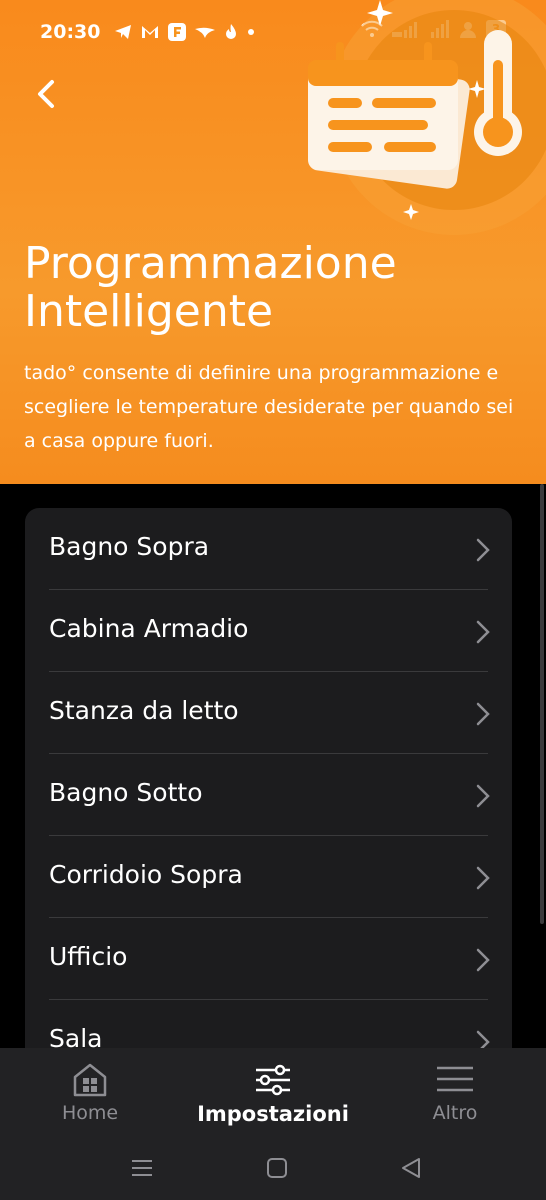  Describe the element at coordinates (268, 877) in the screenshot. I see `room-item-corridoio-sopra: Corridoio Sopra` at that location.